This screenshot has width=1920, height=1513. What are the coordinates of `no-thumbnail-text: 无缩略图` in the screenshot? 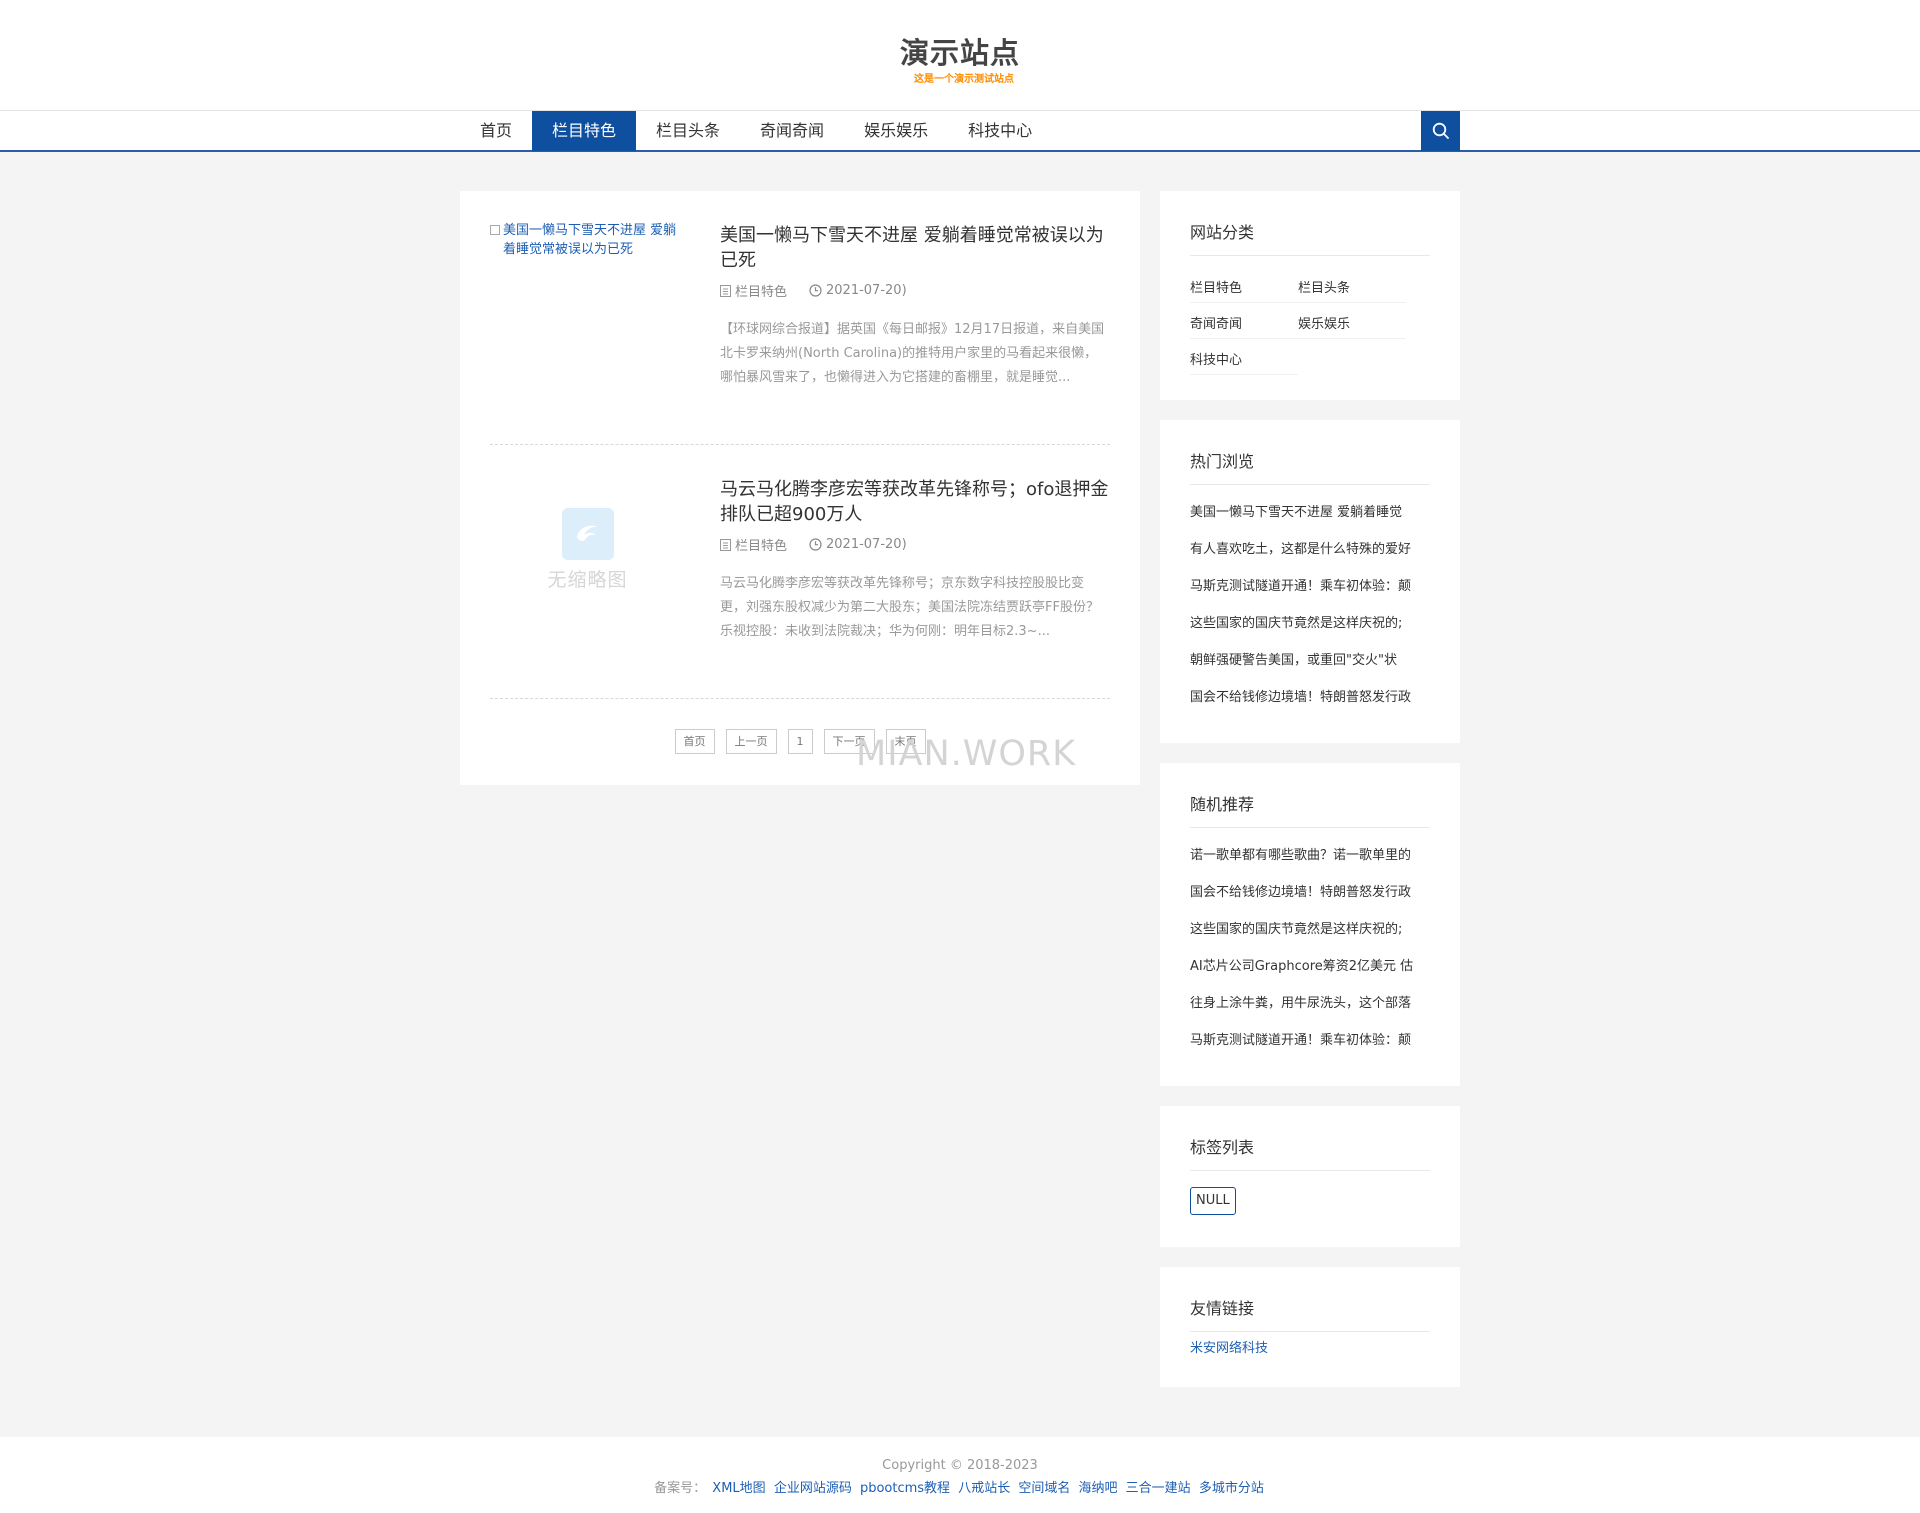 It's located at (587, 580).